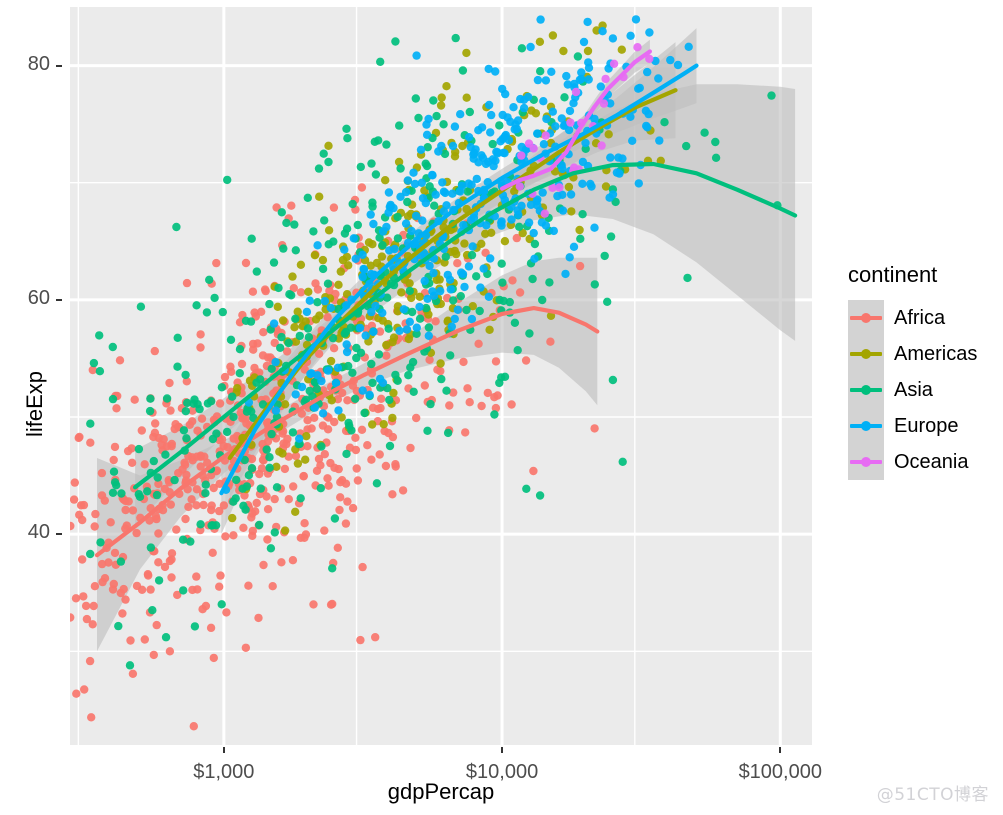 The height and width of the screenshot is (815, 1003). I want to click on legend-items: Africa Americas Asia Europe Oceania, so click(912, 390).